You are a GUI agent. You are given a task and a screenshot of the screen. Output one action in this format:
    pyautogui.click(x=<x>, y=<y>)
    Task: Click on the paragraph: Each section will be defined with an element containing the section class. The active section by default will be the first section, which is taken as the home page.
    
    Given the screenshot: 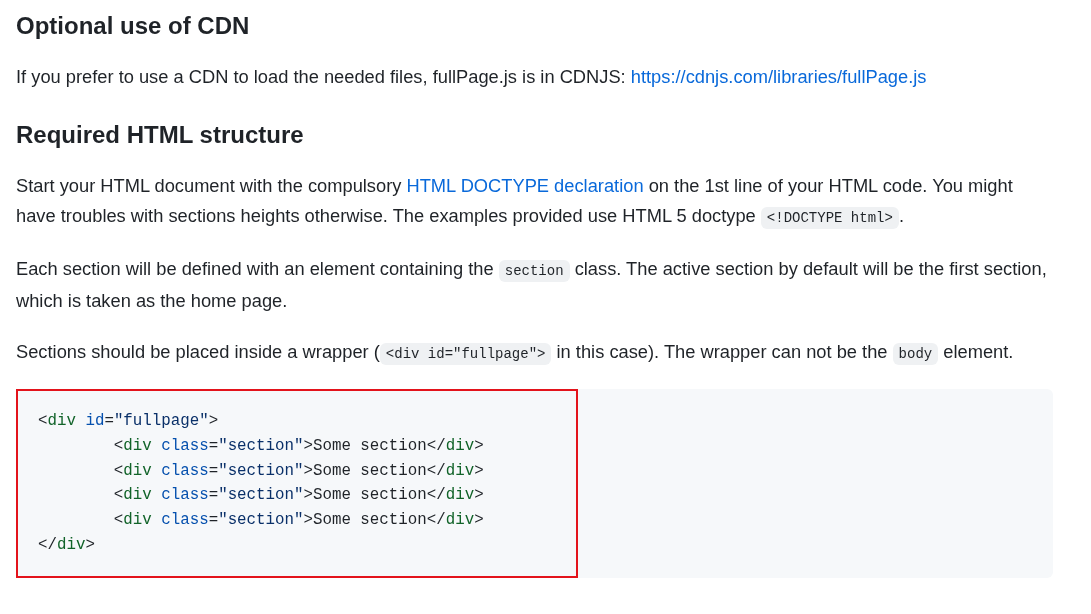 What is the action you would take?
    pyautogui.click(x=532, y=284)
    